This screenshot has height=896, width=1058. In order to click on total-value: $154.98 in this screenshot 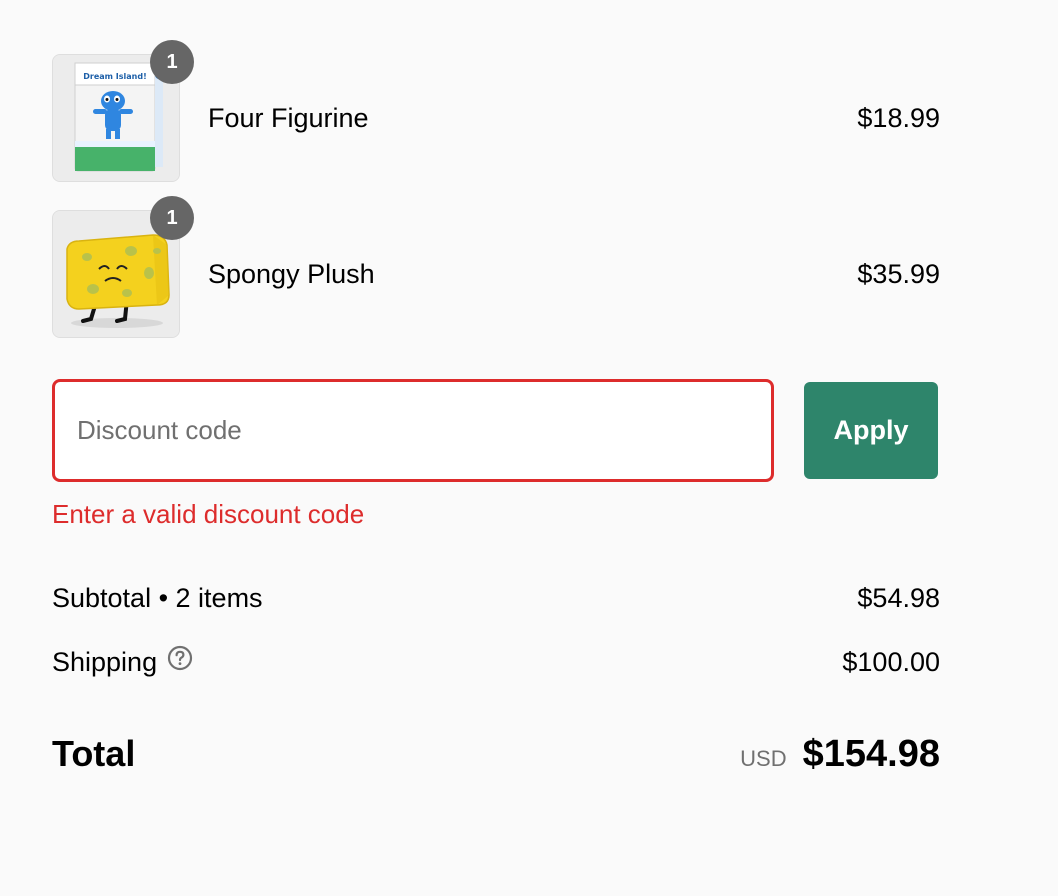, I will do `click(871, 754)`.